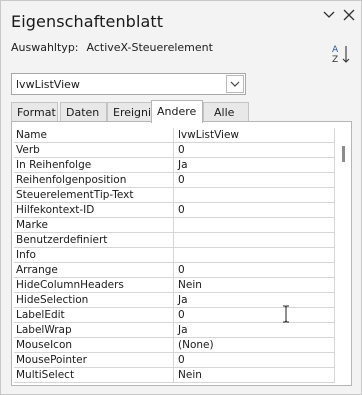 Image resolution: width=362 pixels, height=395 pixels. I want to click on property-row: Arrange 0, so click(174, 270).